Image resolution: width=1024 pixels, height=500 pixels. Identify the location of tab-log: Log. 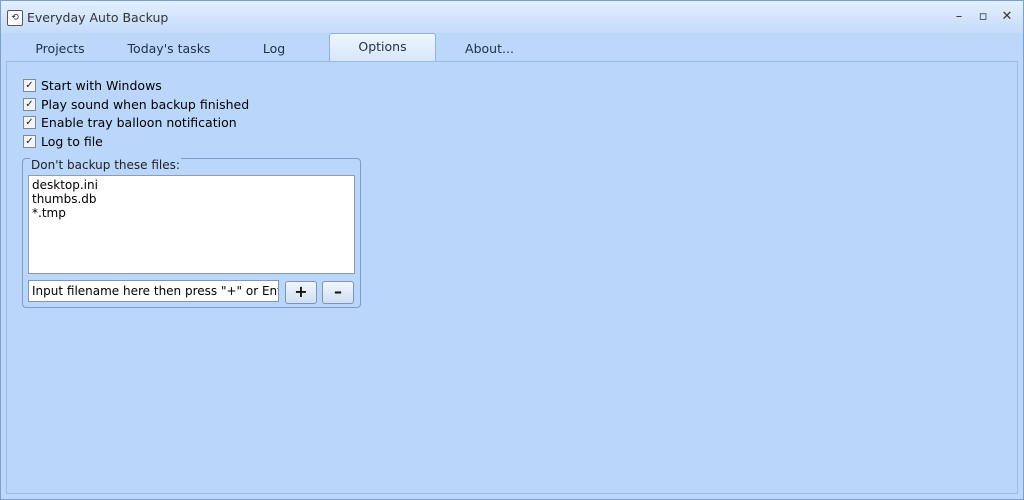
(274, 49).